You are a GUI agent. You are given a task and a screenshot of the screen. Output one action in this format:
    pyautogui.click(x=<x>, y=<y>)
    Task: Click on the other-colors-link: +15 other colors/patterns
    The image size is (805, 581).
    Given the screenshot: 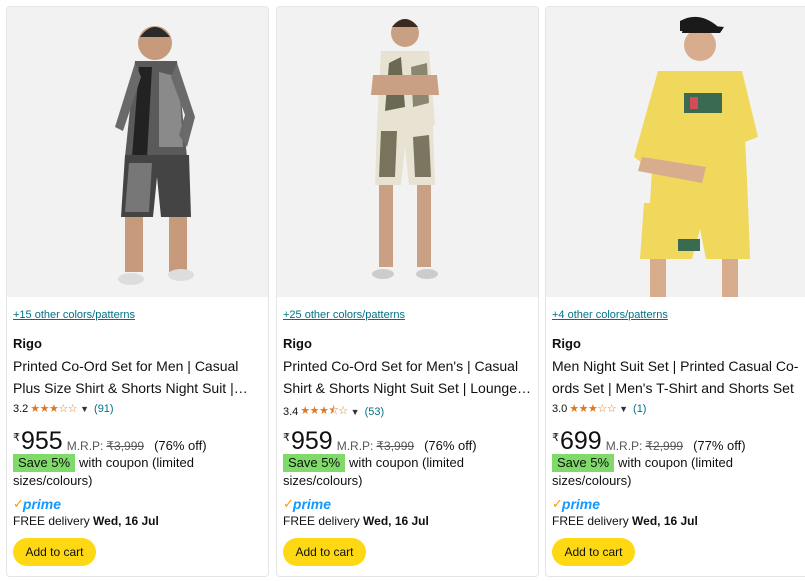 What is the action you would take?
    pyautogui.click(x=74, y=315)
    